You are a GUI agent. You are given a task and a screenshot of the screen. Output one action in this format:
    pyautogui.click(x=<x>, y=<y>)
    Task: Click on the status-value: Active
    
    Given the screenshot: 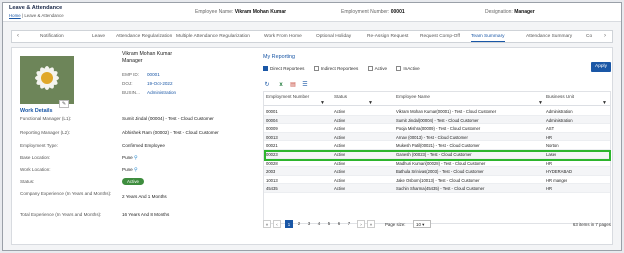 What is the action you would take?
    pyautogui.click(x=133, y=181)
    